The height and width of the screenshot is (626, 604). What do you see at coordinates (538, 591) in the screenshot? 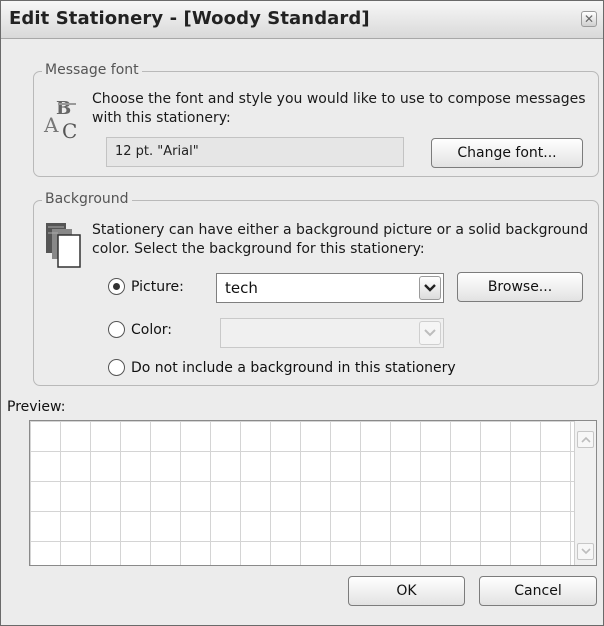
I see `cancel-button: Cancel` at bounding box center [538, 591].